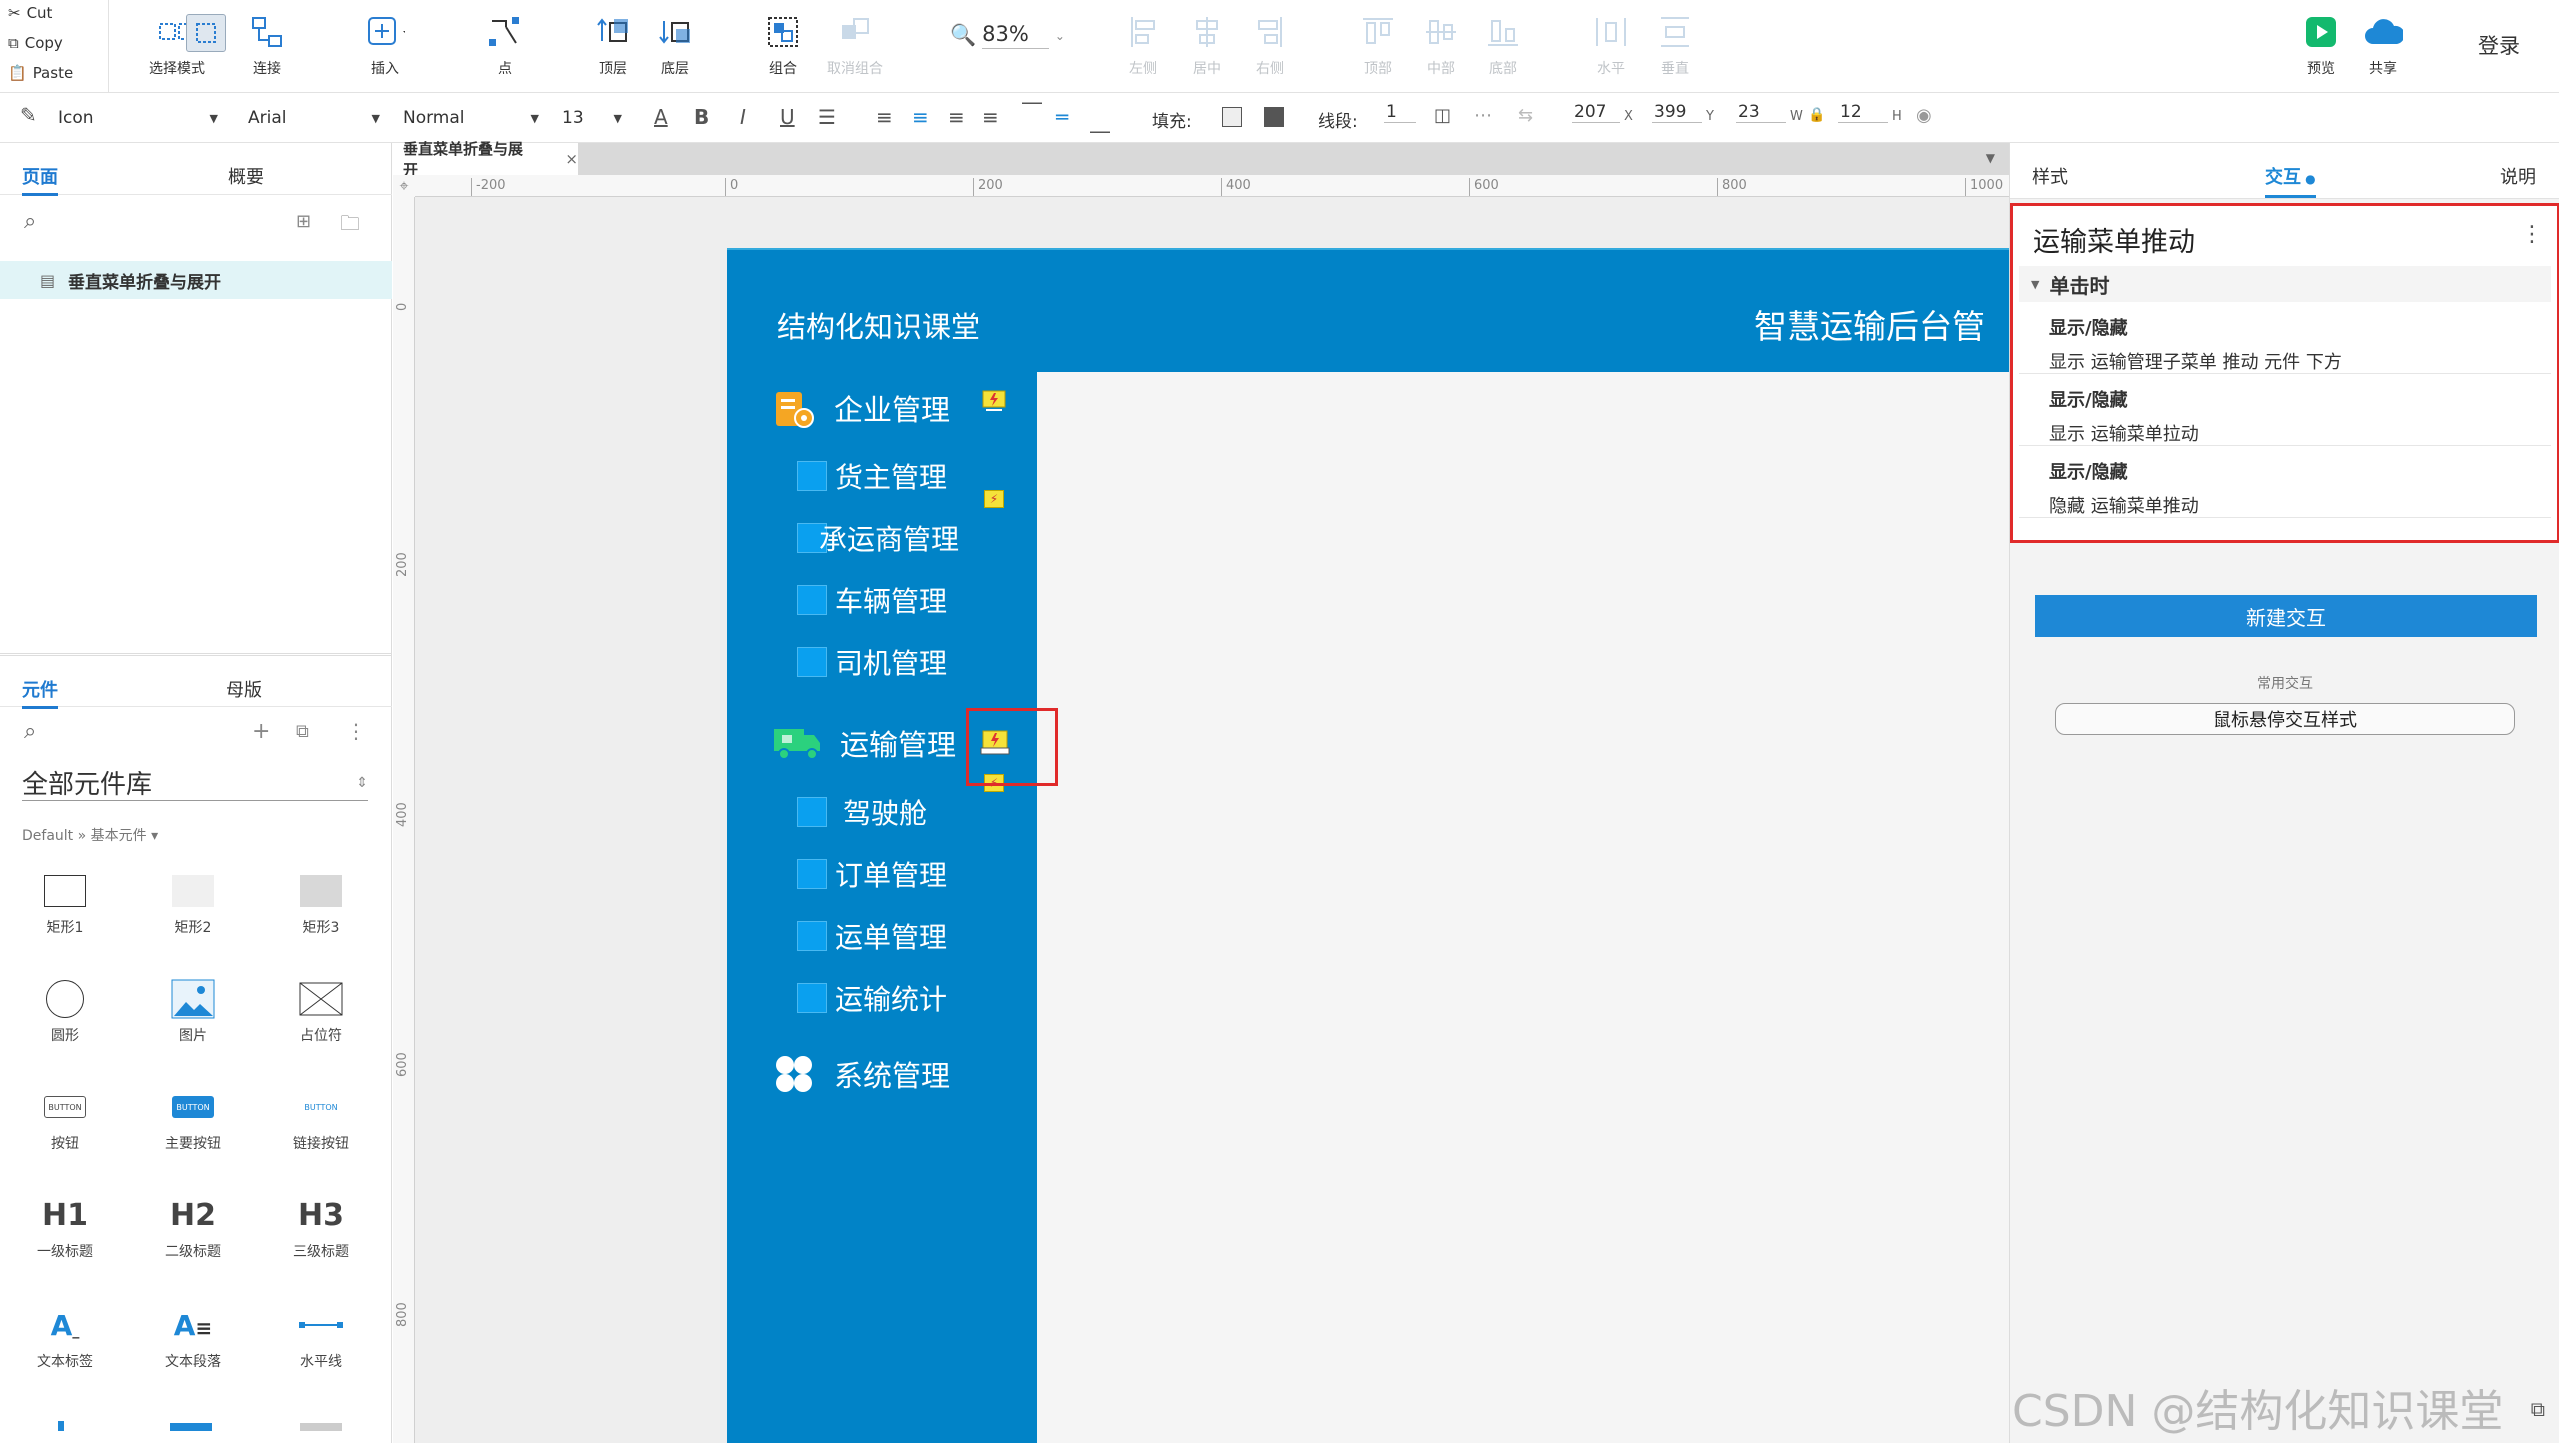 The width and height of the screenshot is (2559, 1450). What do you see at coordinates (920, 117) in the screenshot?
I see `align-text-center-icon: ≡` at bounding box center [920, 117].